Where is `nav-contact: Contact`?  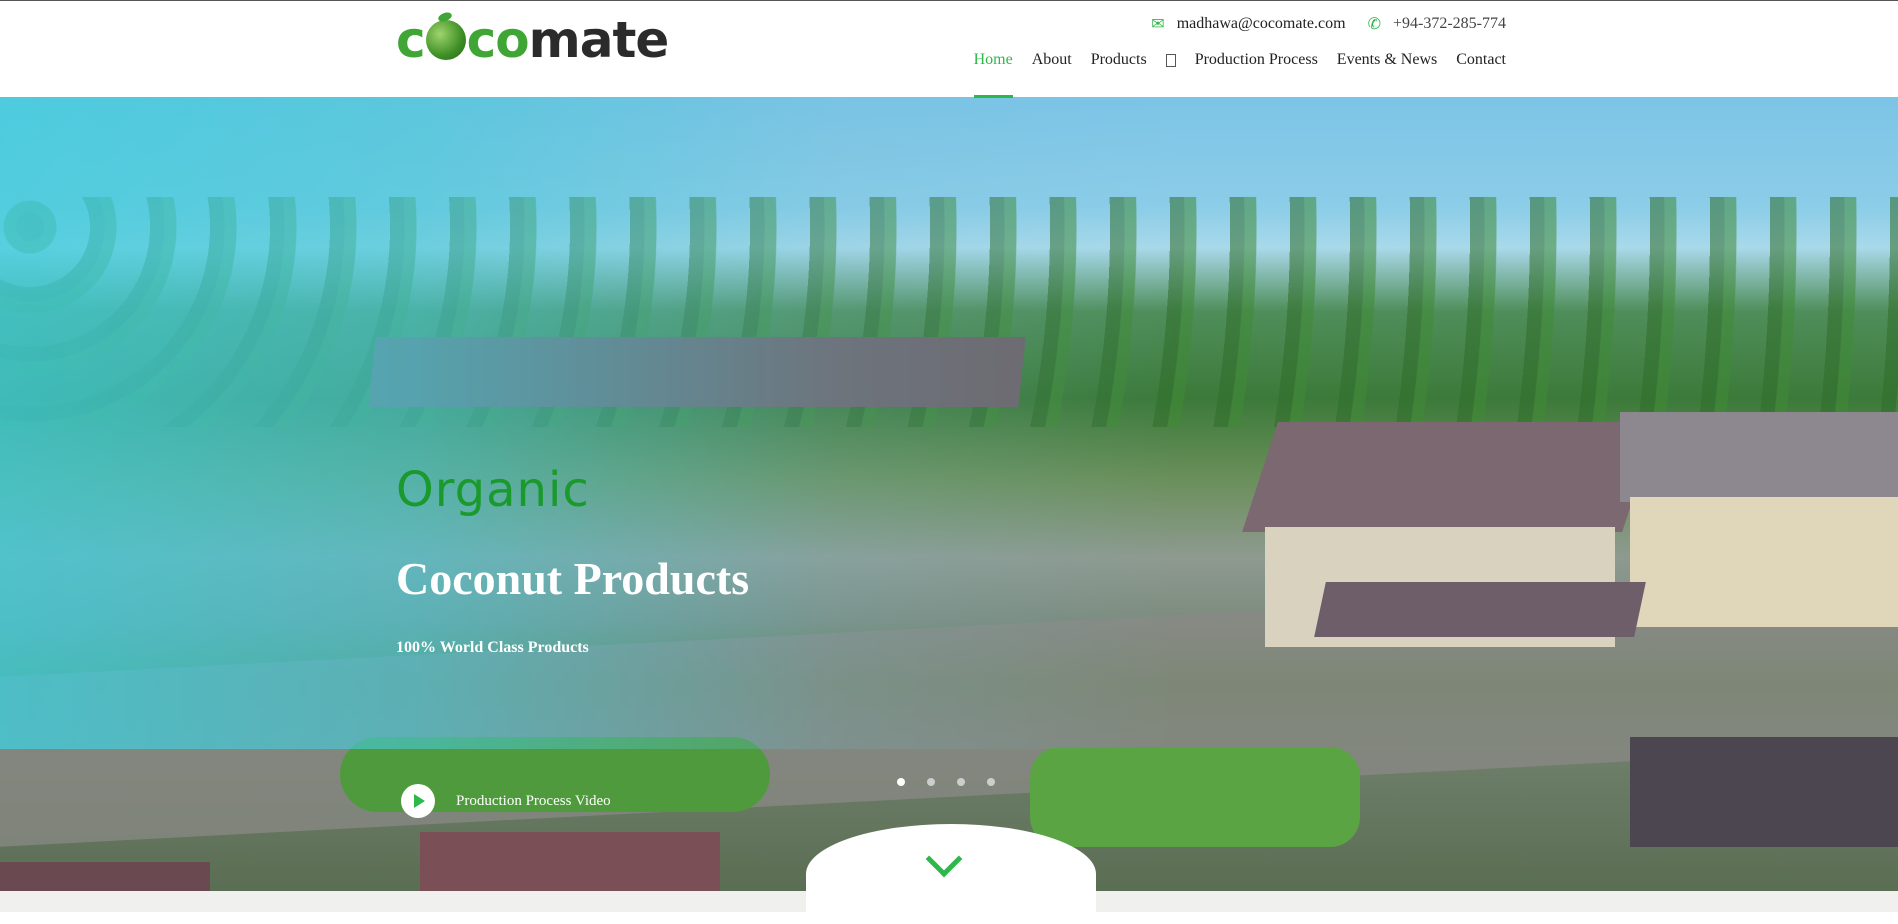 nav-contact: Contact is located at coordinates (1481, 74).